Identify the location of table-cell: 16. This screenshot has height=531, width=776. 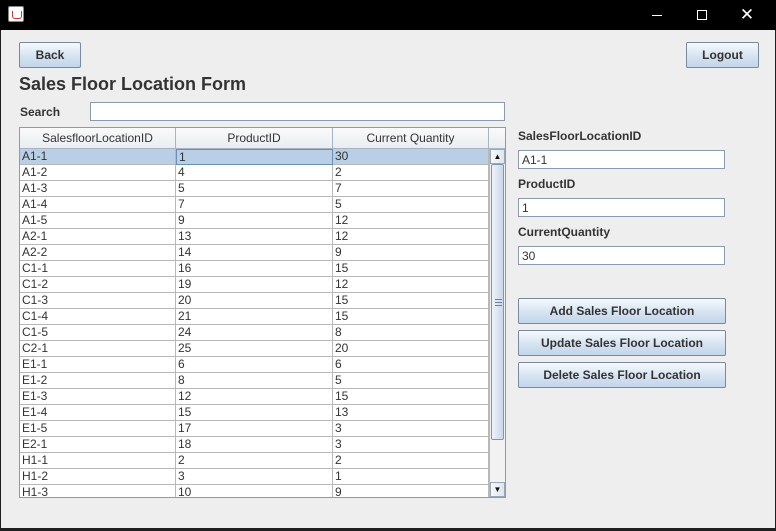
(254, 269).